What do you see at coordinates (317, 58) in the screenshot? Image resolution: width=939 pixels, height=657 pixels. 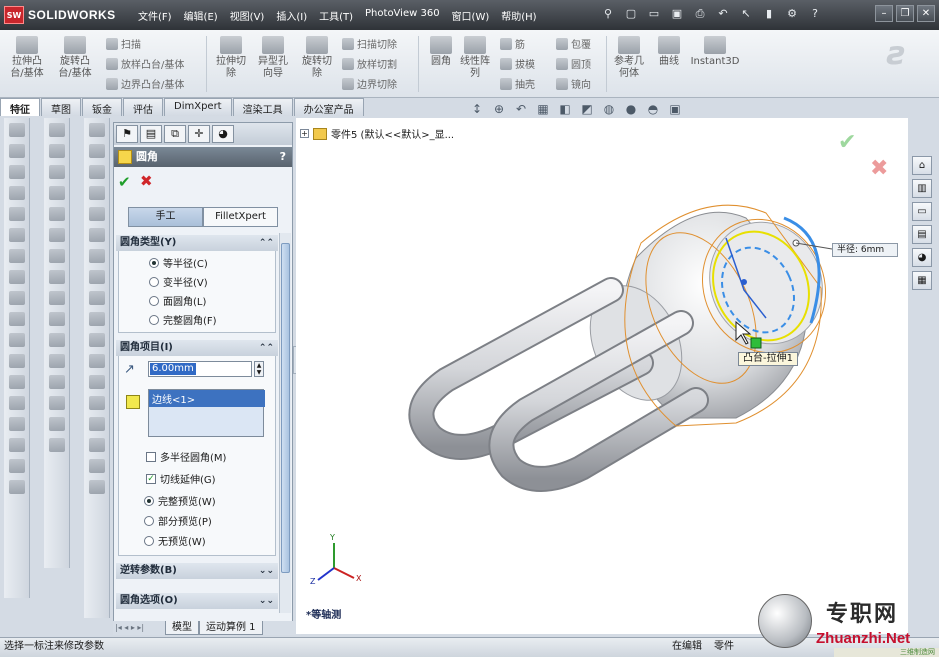 I see `revolve-cut-button: 旋转切 除` at bounding box center [317, 58].